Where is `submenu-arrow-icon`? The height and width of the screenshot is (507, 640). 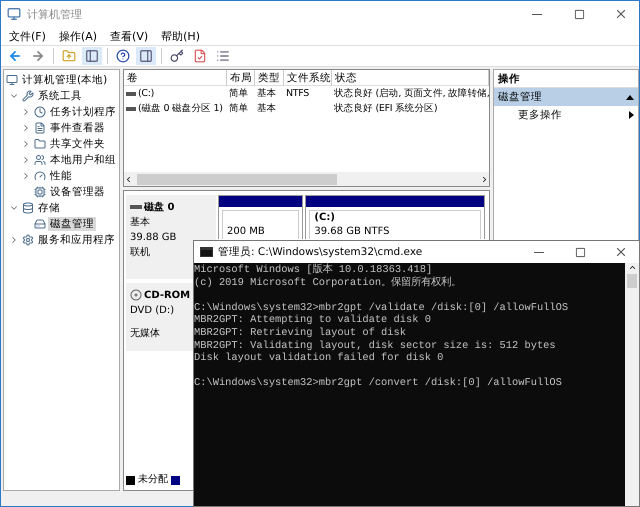 submenu-arrow-icon is located at coordinates (631, 115).